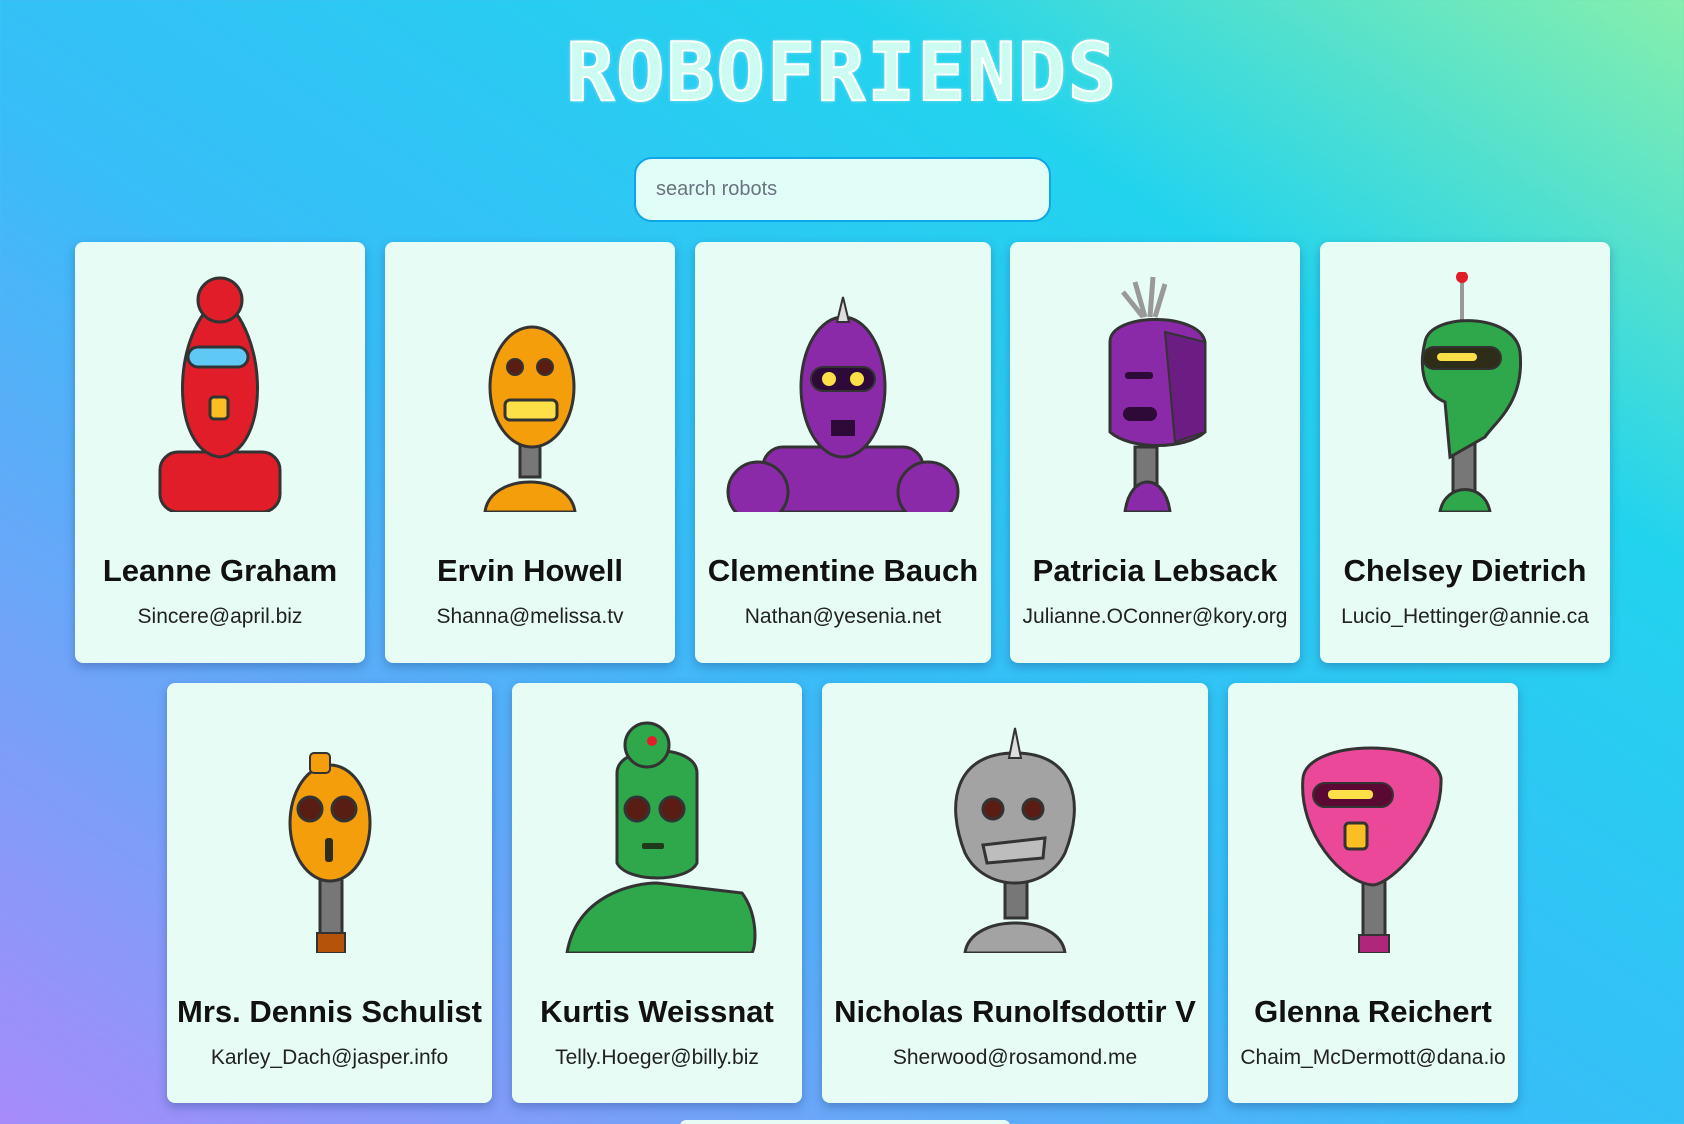  I want to click on robot-name: Leanne Graham, so click(220, 570).